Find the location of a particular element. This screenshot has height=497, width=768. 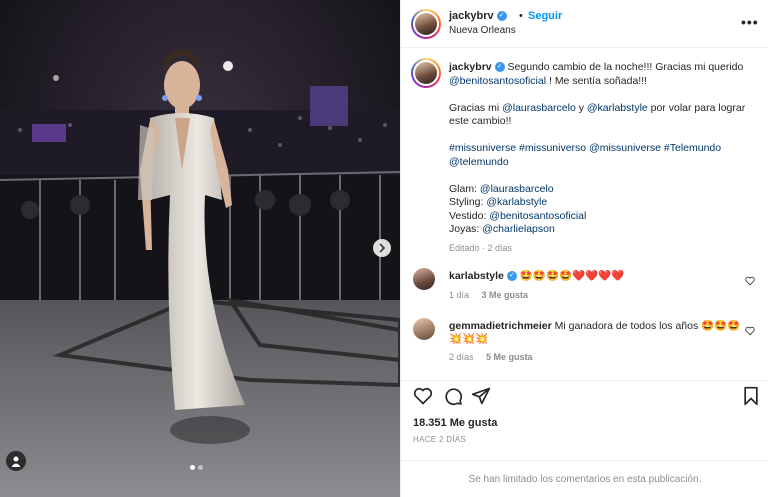

comment-time: 1 día is located at coordinates (459, 295).